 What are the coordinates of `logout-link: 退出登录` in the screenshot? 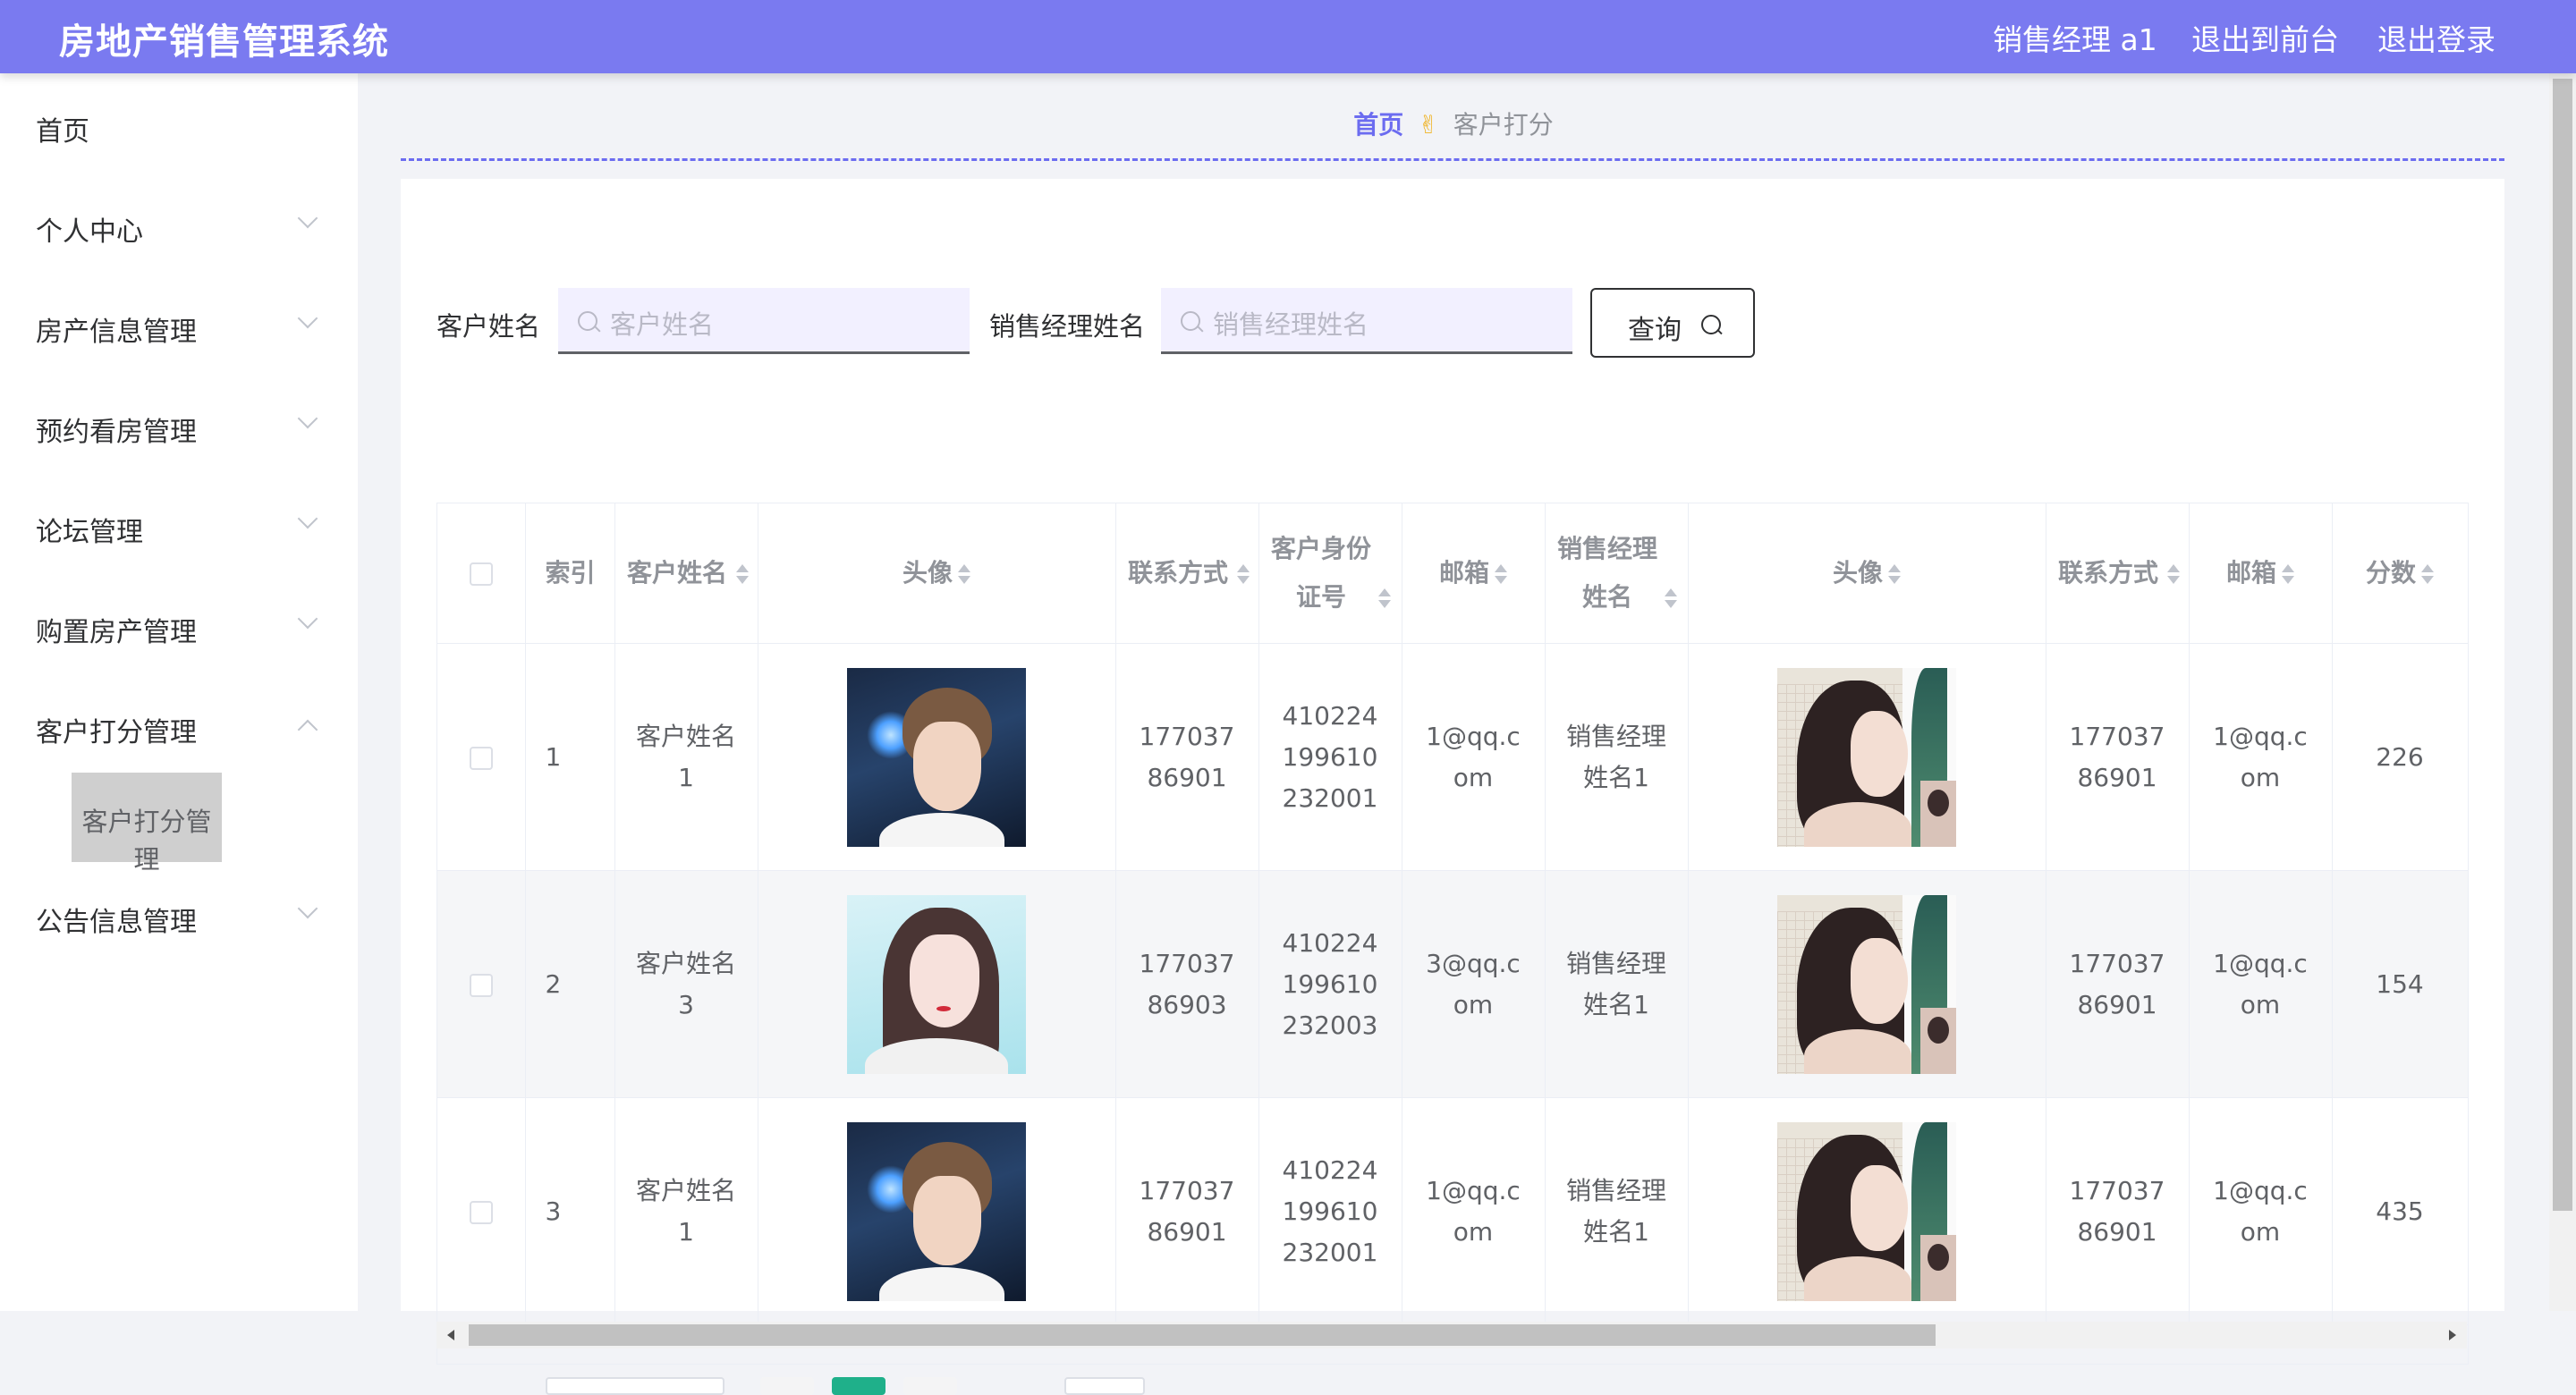 It's located at (2436, 37).